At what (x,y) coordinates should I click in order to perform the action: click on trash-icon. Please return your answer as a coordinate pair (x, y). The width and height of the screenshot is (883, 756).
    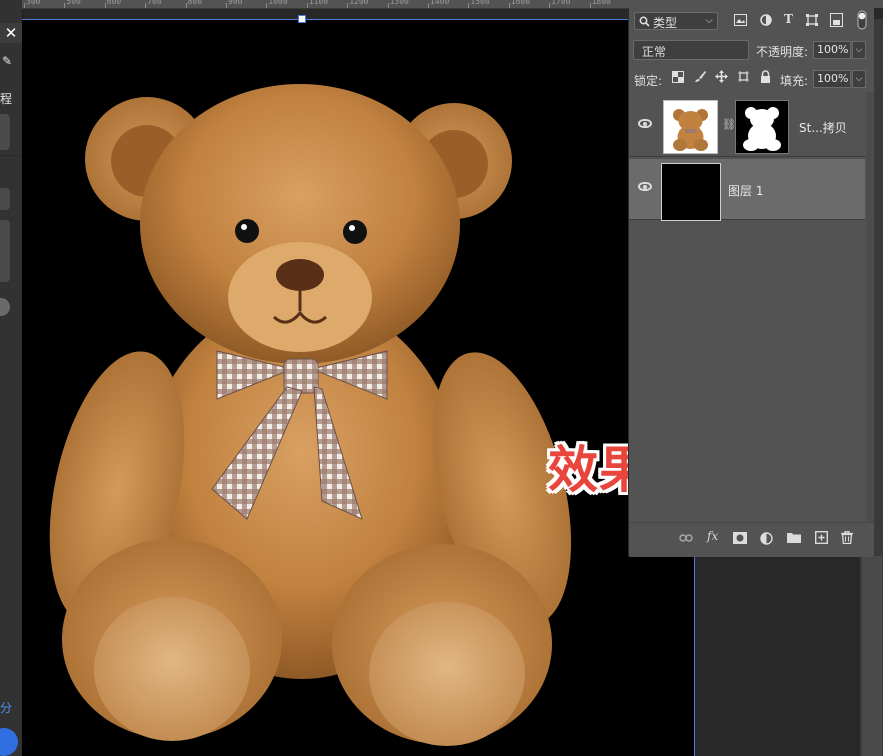
    Looking at the image, I should click on (847, 537).